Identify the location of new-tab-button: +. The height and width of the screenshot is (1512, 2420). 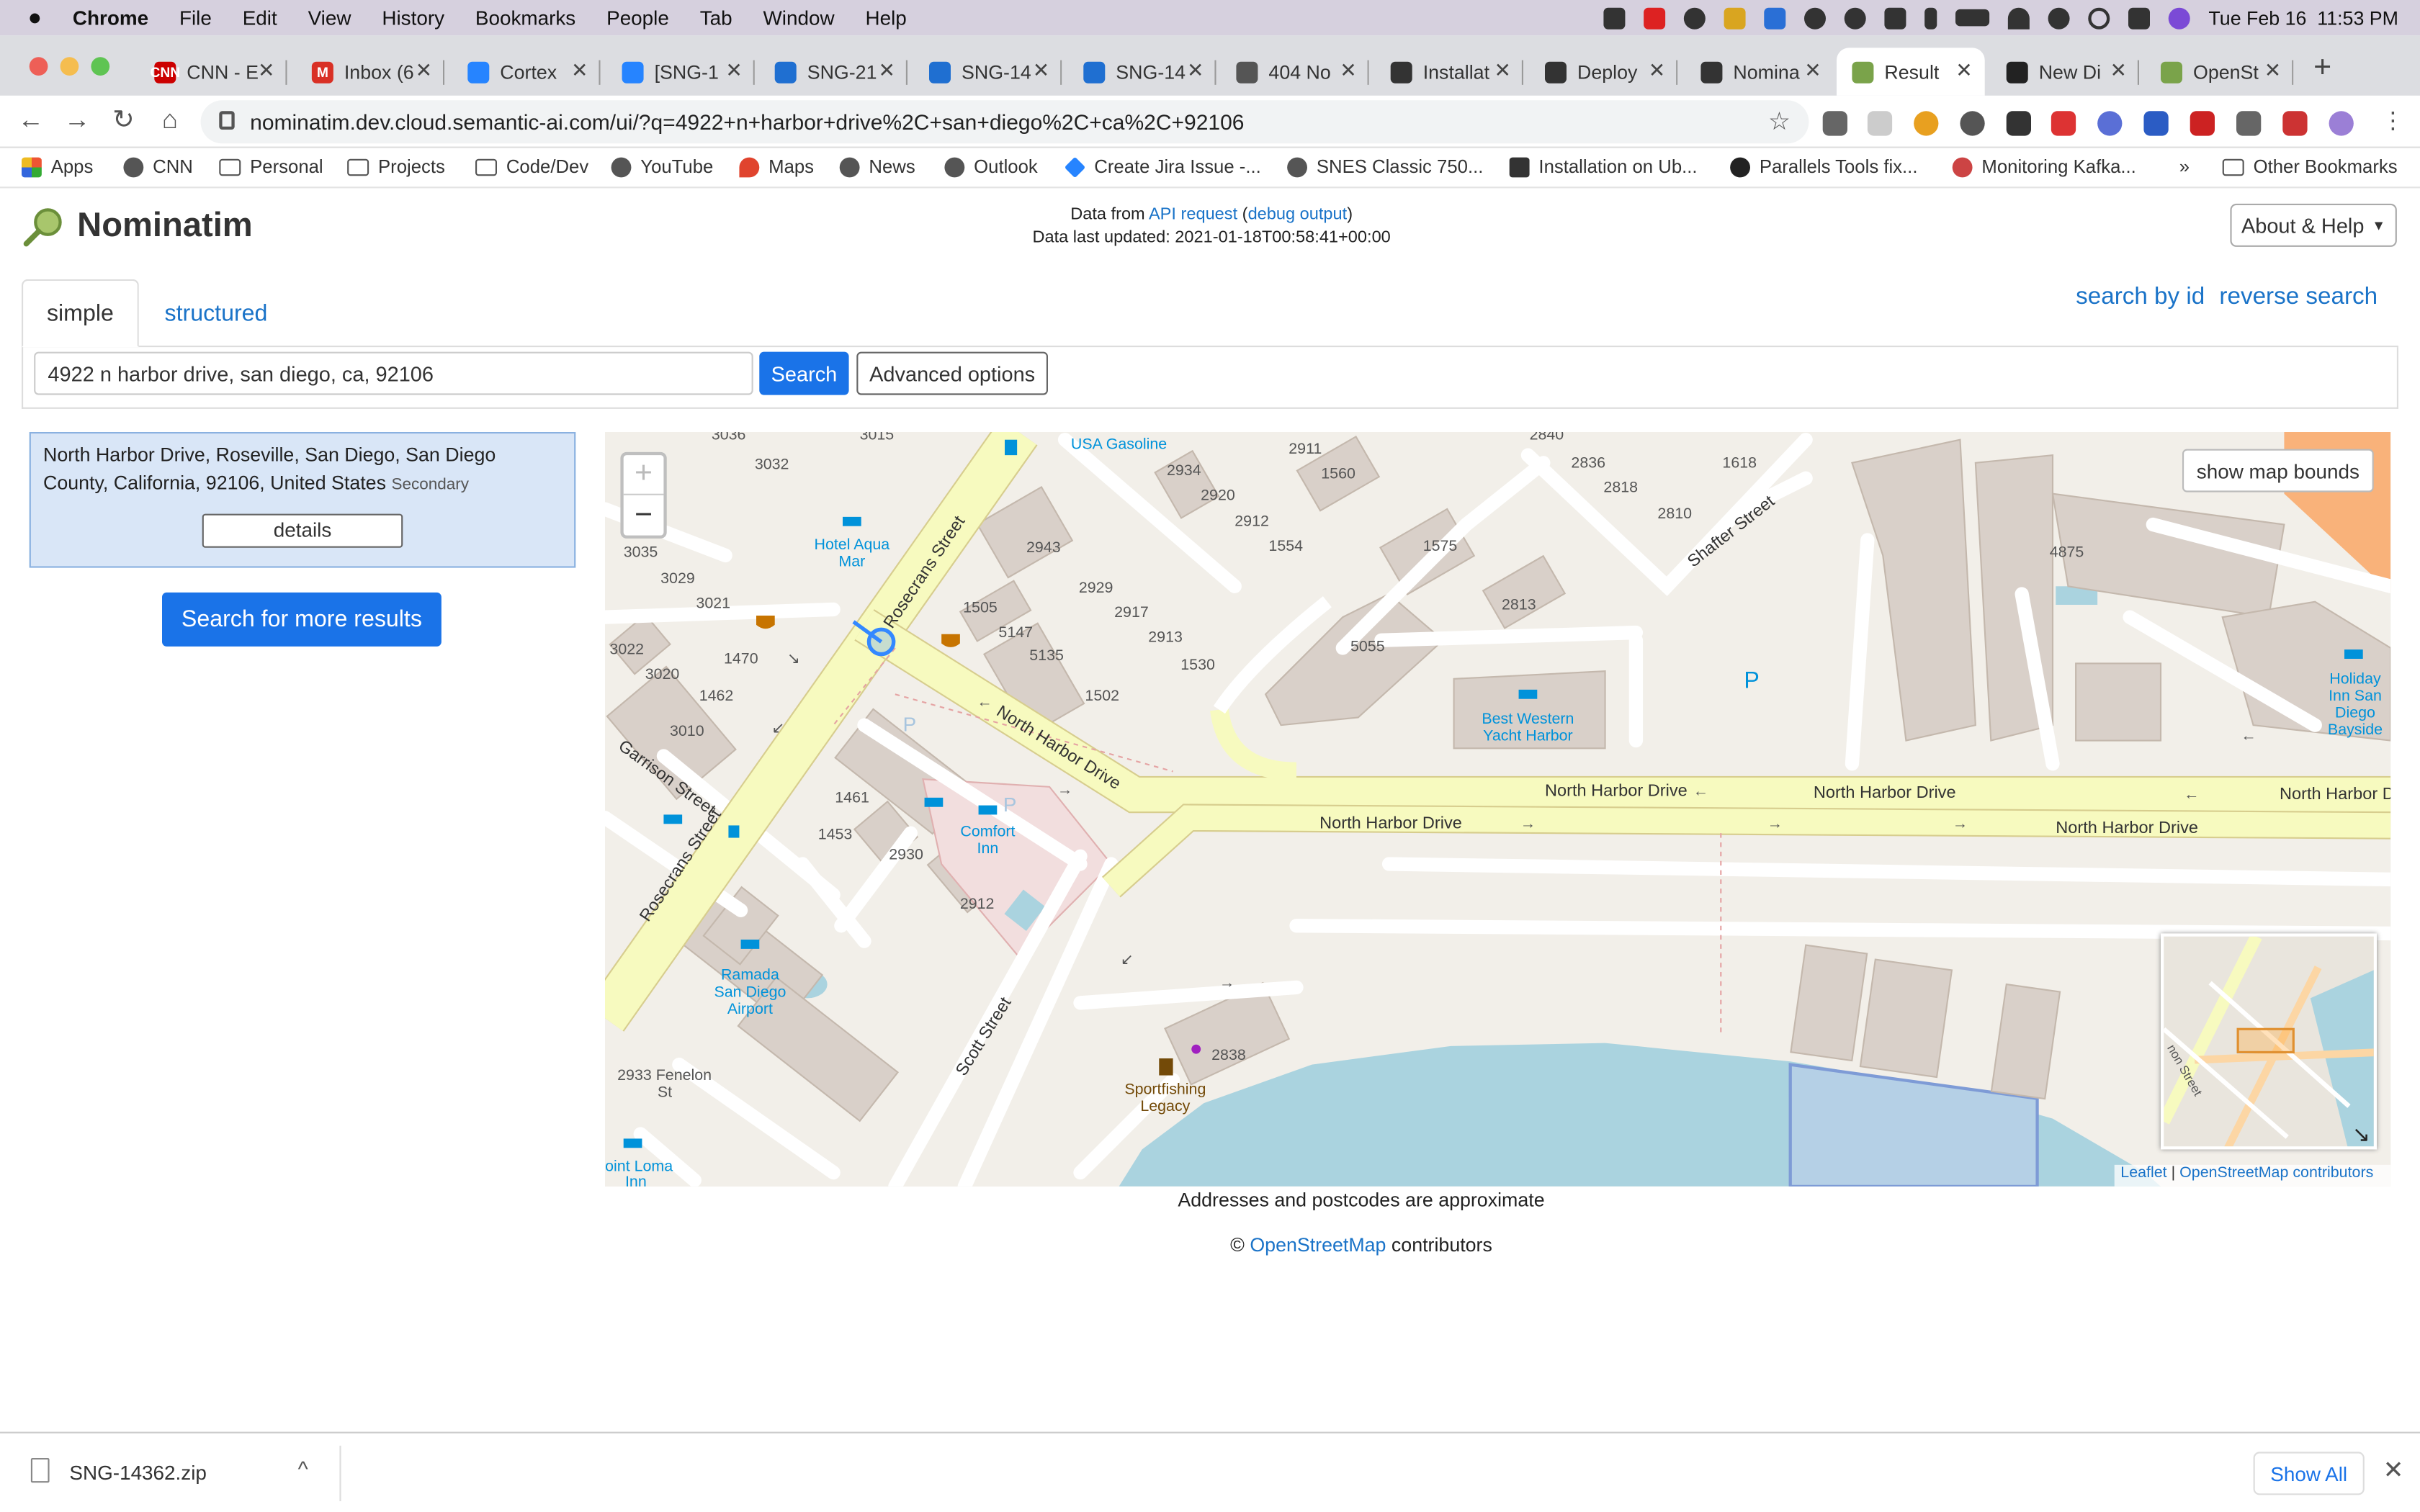
(2322, 68).